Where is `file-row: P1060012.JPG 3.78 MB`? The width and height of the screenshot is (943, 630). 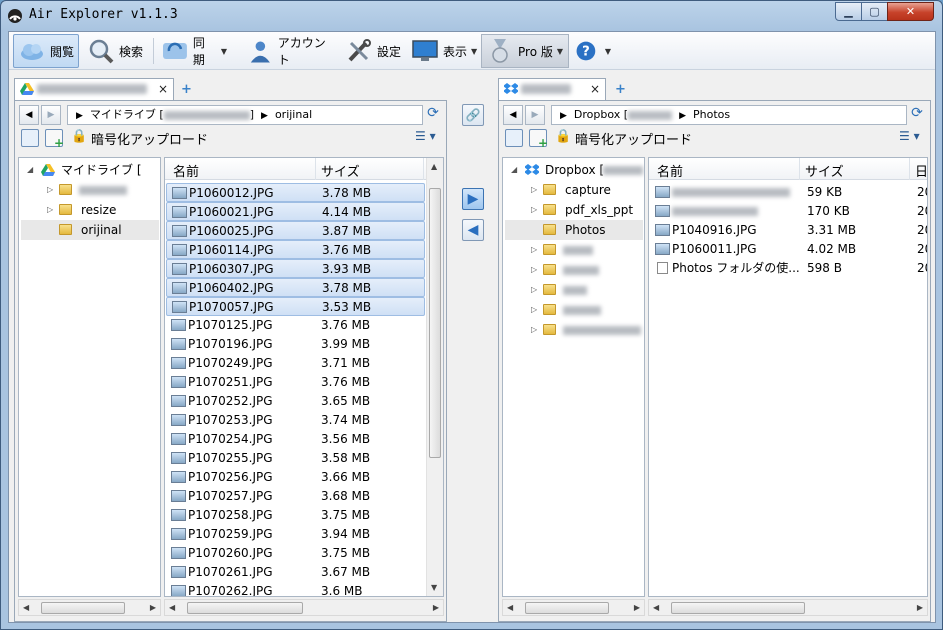
file-row: P1060012.JPG 3.78 MB is located at coordinates (295, 192).